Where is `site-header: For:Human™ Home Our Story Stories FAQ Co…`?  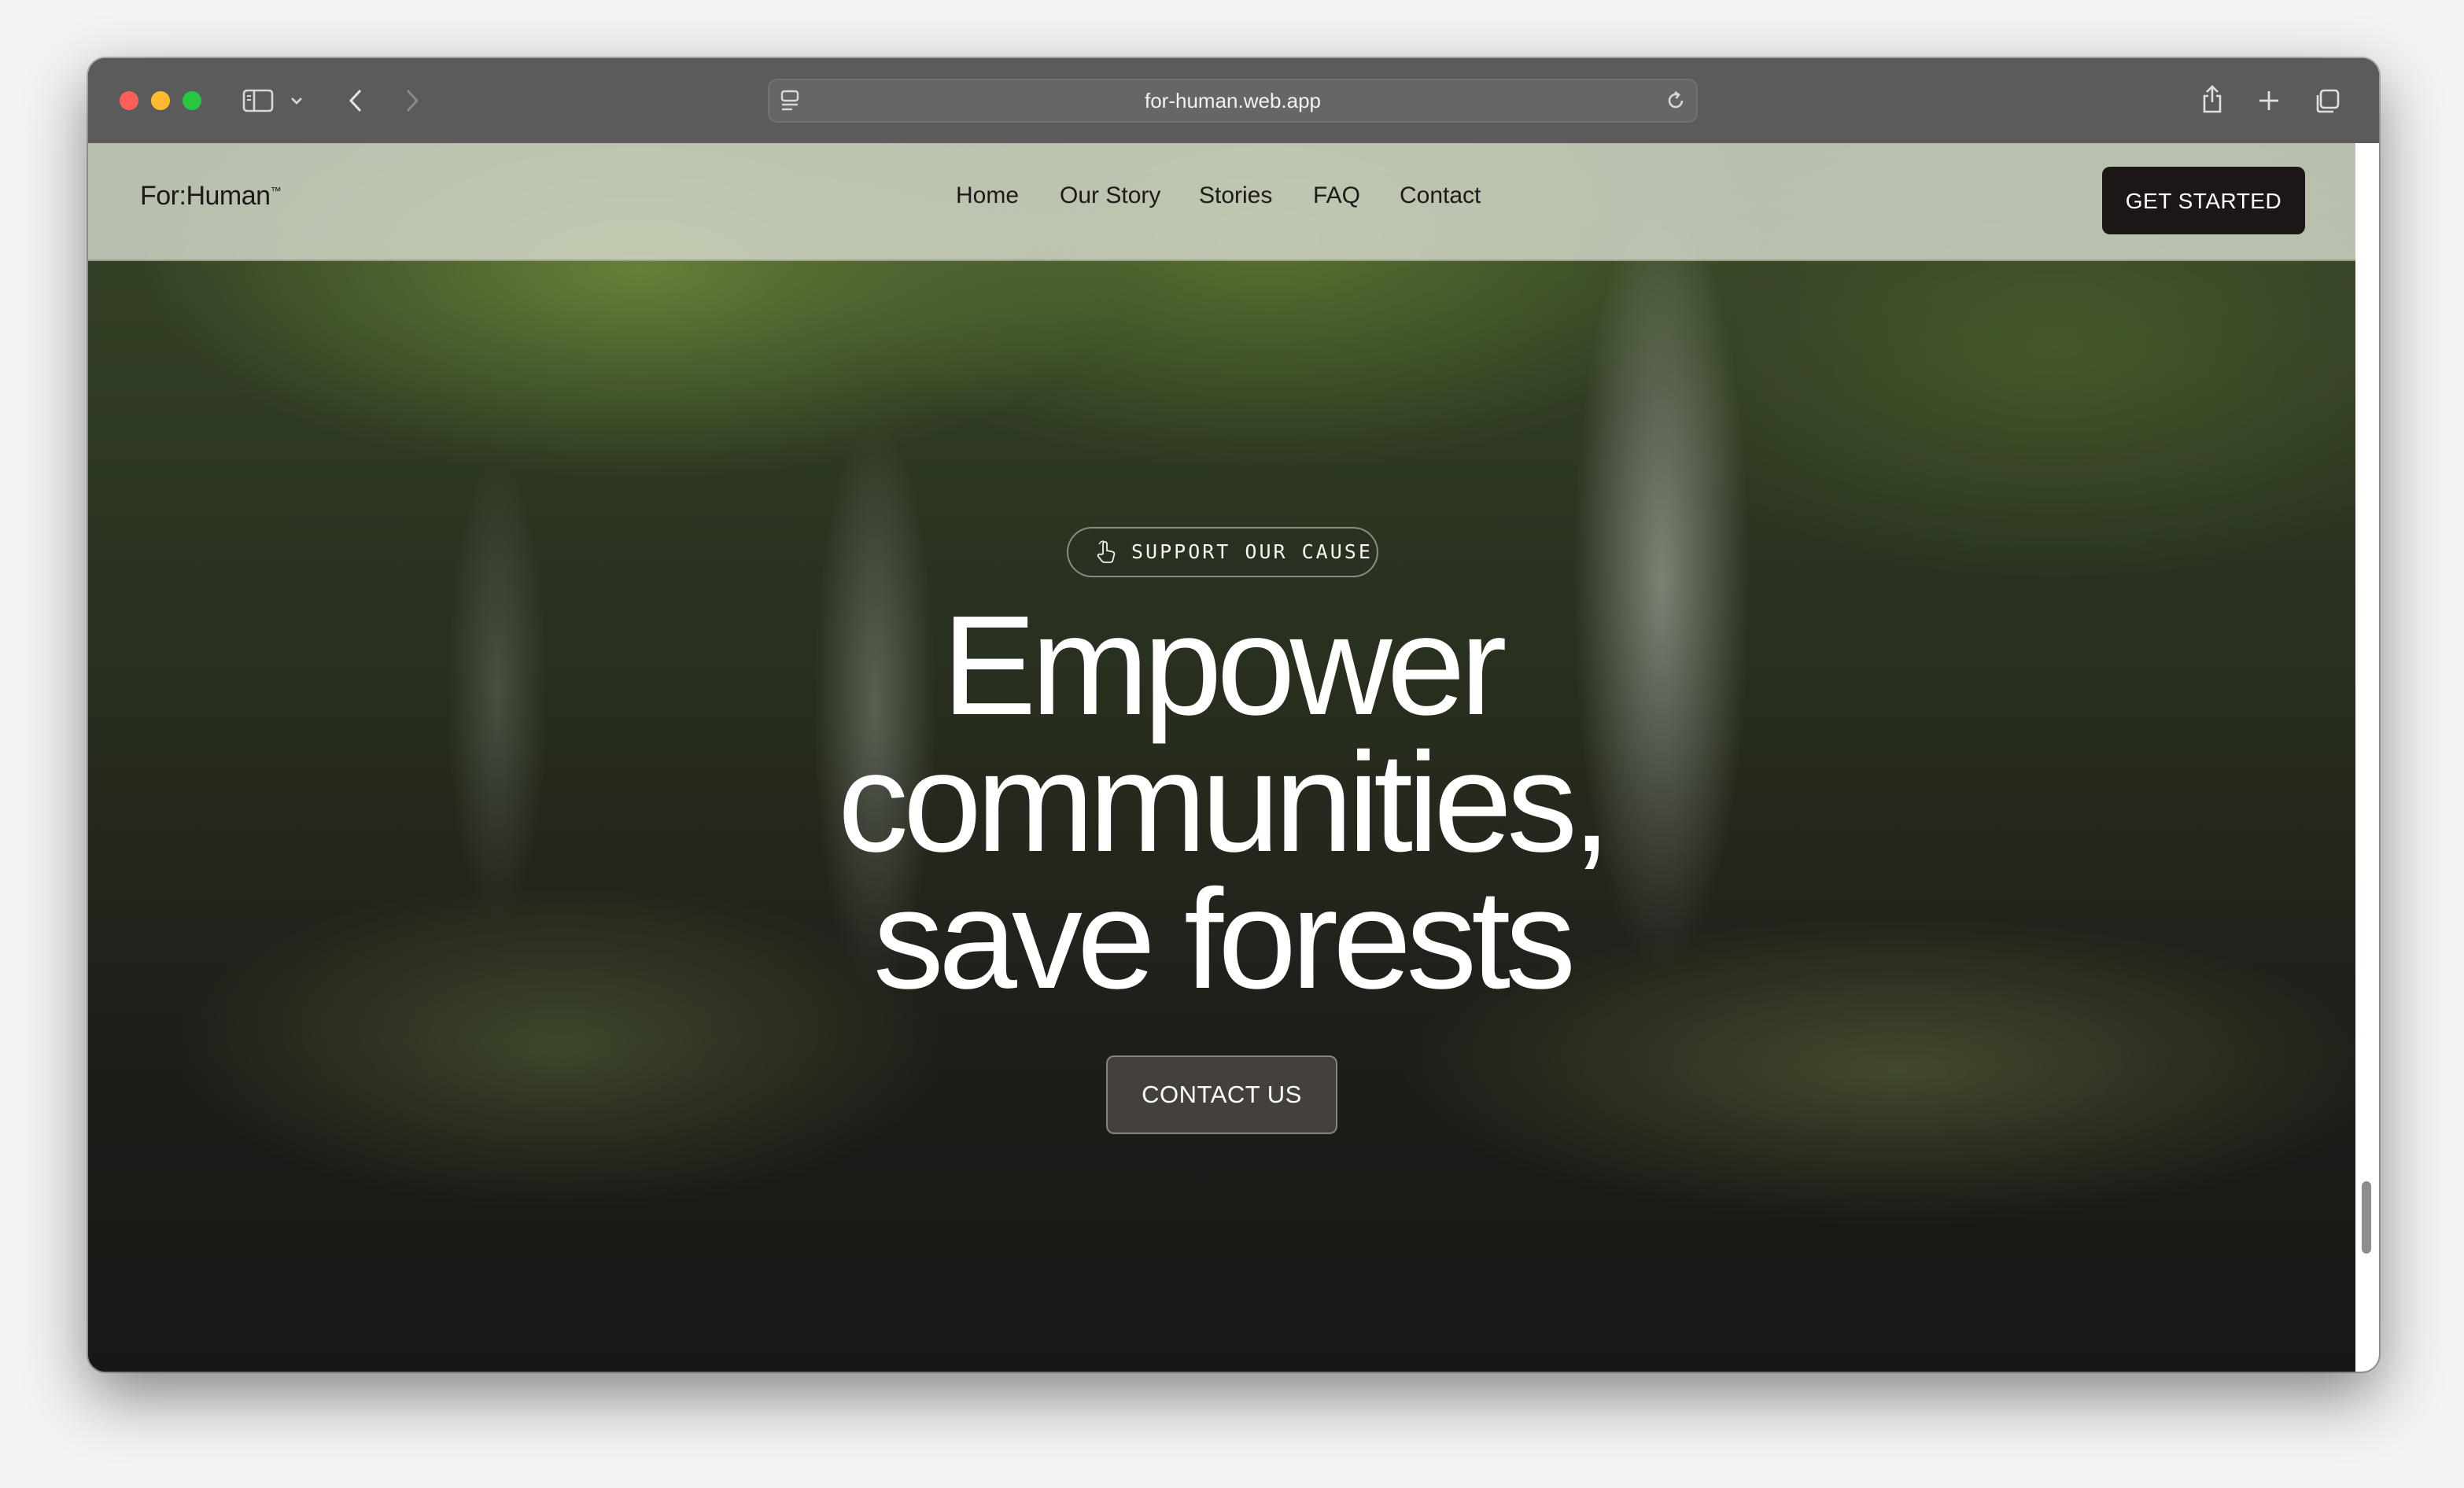
site-header: For:Human™ Home Our Story Stories FAQ Co… is located at coordinates (1221, 202).